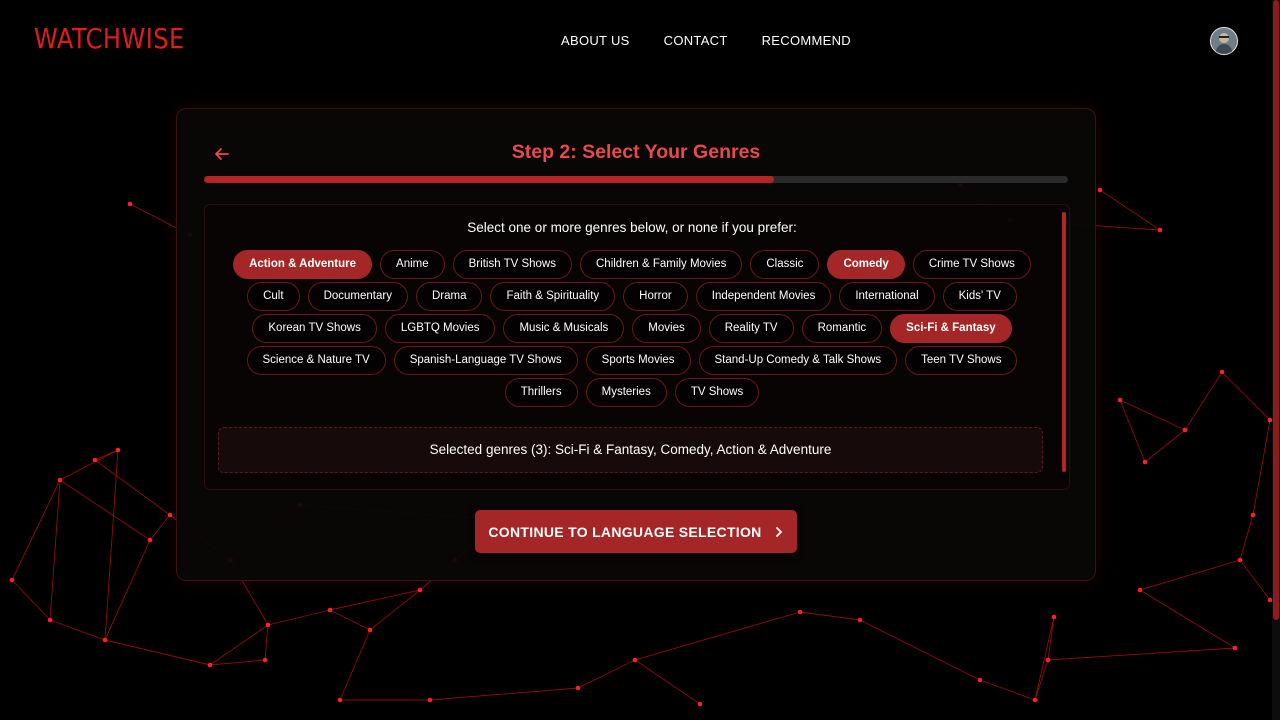  What do you see at coordinates (553, 296) in the screenshot?
I see `genre-chip: Faith & Spirituality` at bounding box center [553, 296].